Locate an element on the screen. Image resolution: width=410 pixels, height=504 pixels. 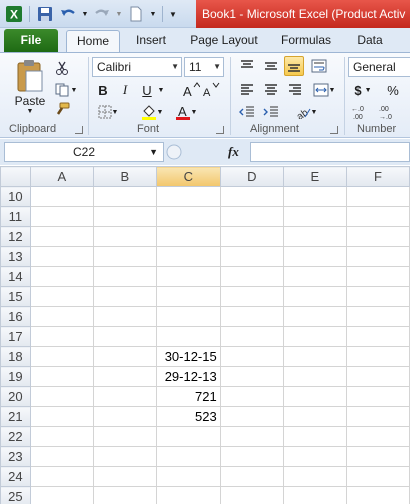
cell-e18 is located at coordinates (314, 356).